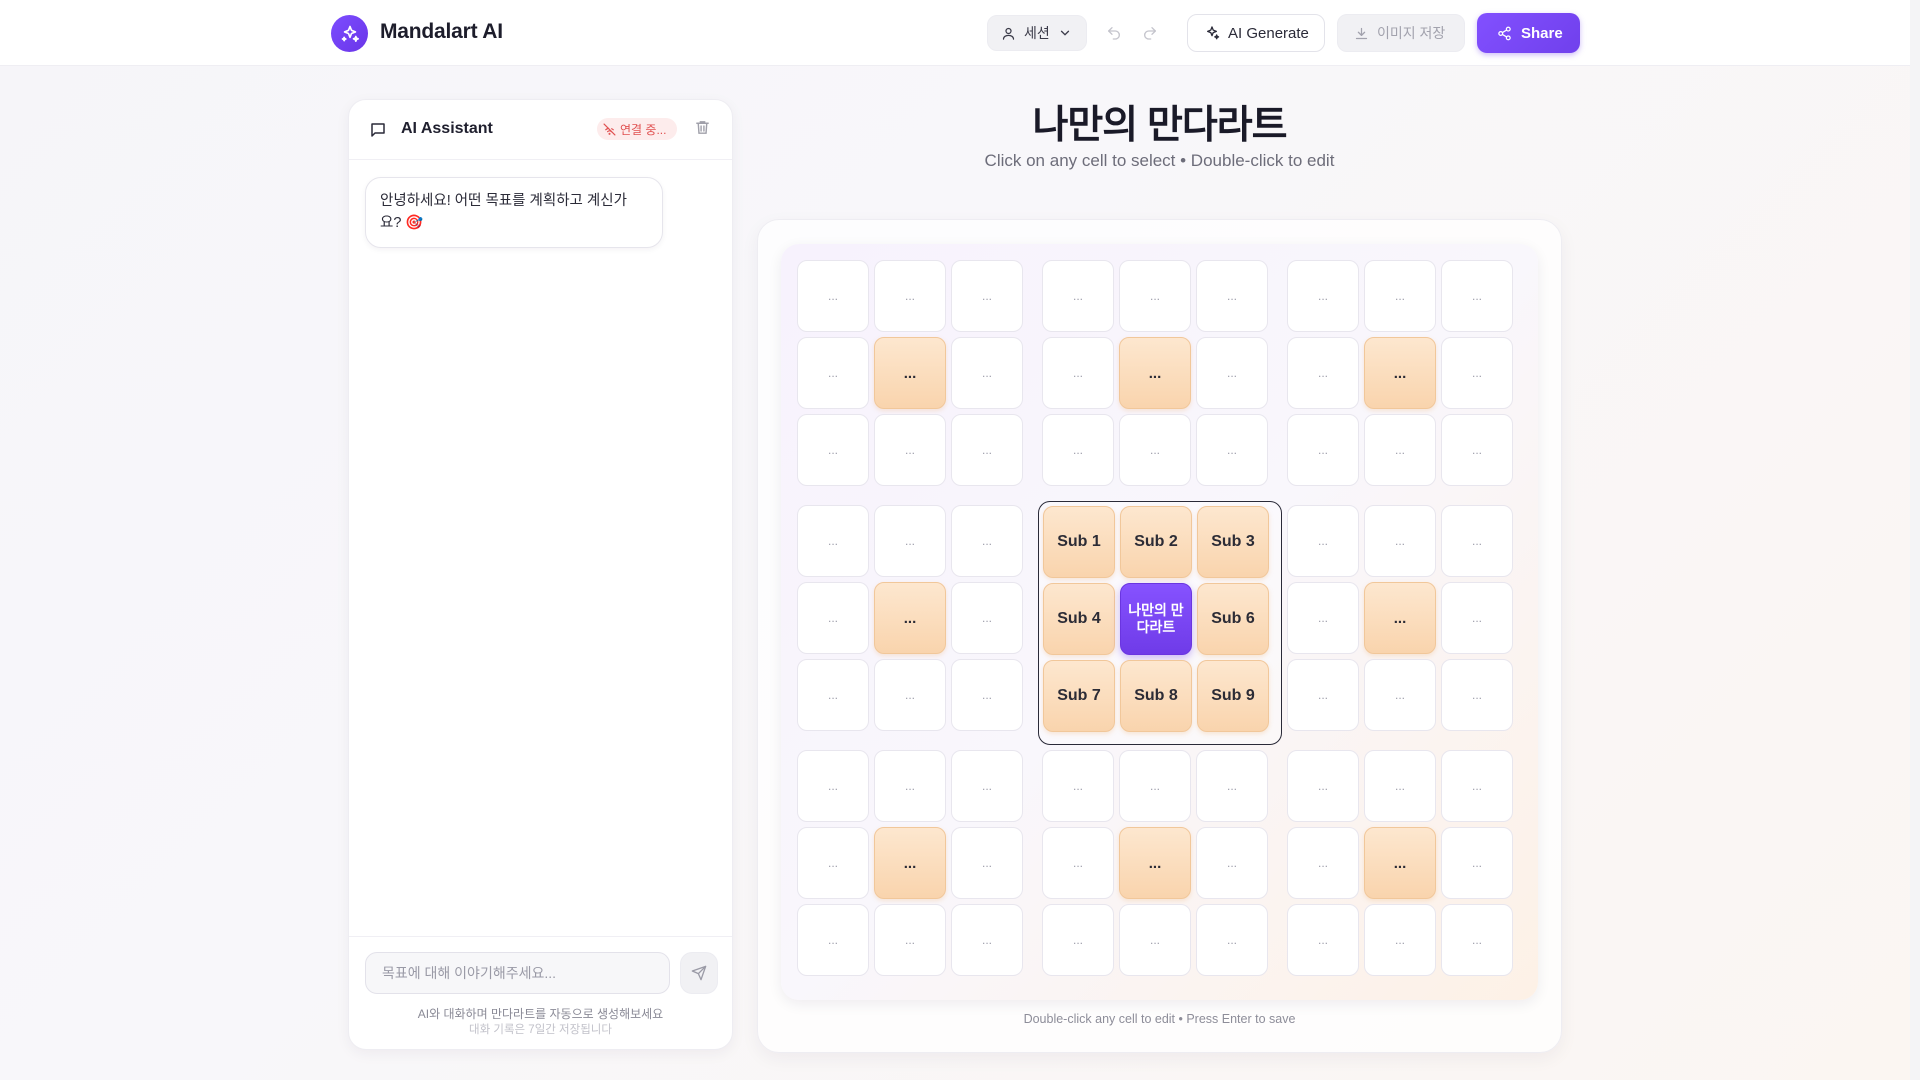 The height and width of the screenshot is (1080, 1920). I want to click on chat-hint-secondary: 대화 기록은 7일간 저장됩니다, so click(540, 1030).